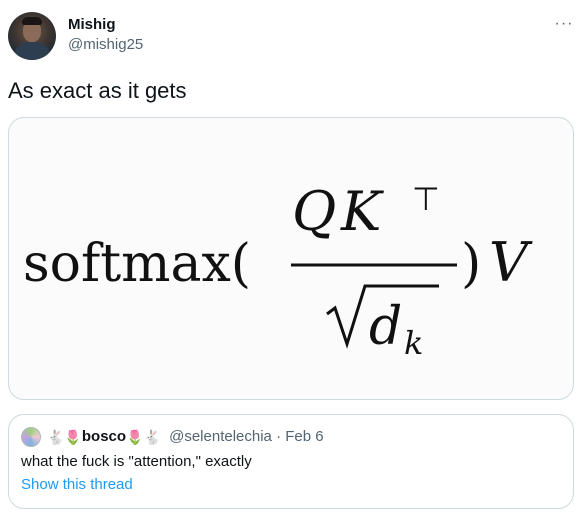 Image resolution: width=586 pixels, height=517 pixels. Describe the element at coordinates (31, 437) in the screenshot. I see `quoted-author-avatar` at that location.